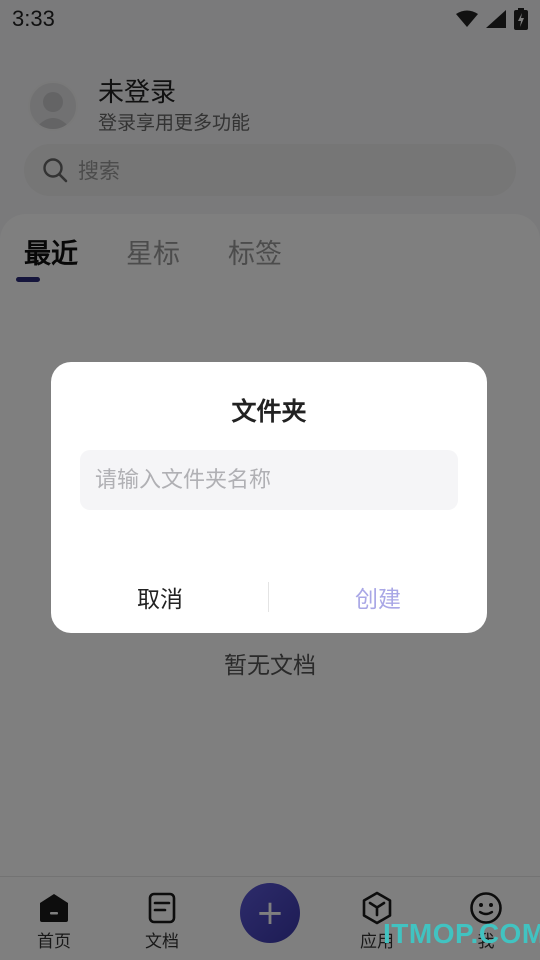 Image resolution: width=540 pixels, height=960 pixels. Describe the element at coordinates (269, 480) in the screenshot. I see `folder-name-input` at that location.